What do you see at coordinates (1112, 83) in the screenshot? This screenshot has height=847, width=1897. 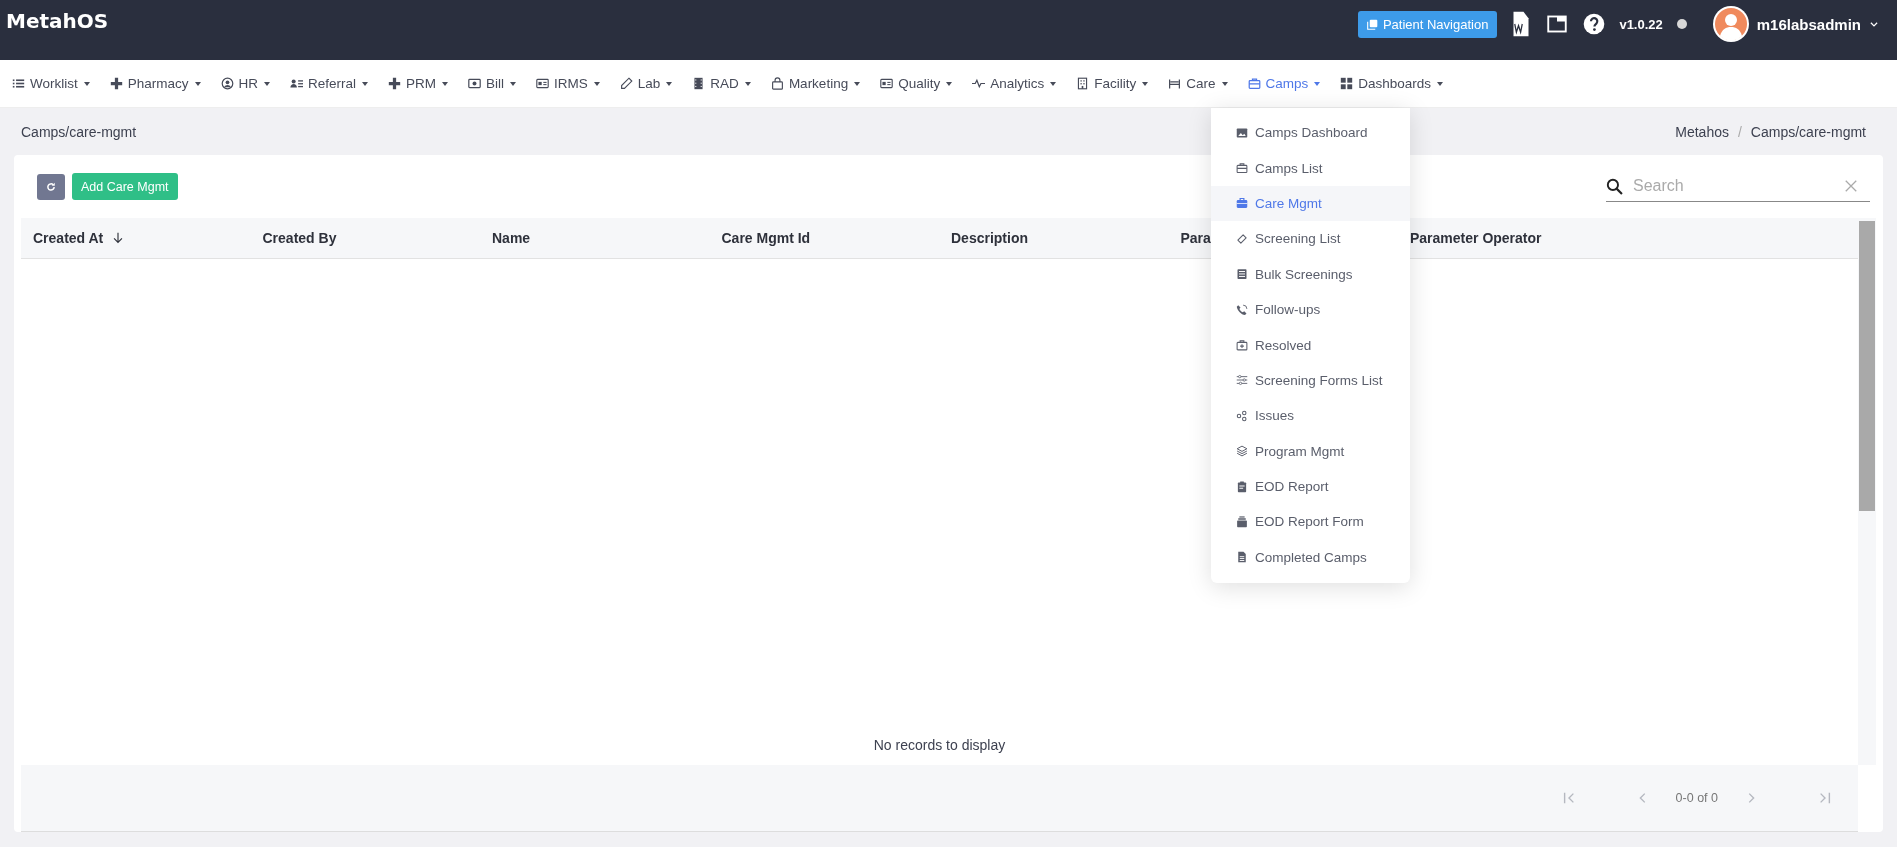 I see `nav-menu-item: Facility` at bounding box center [1112, 83].